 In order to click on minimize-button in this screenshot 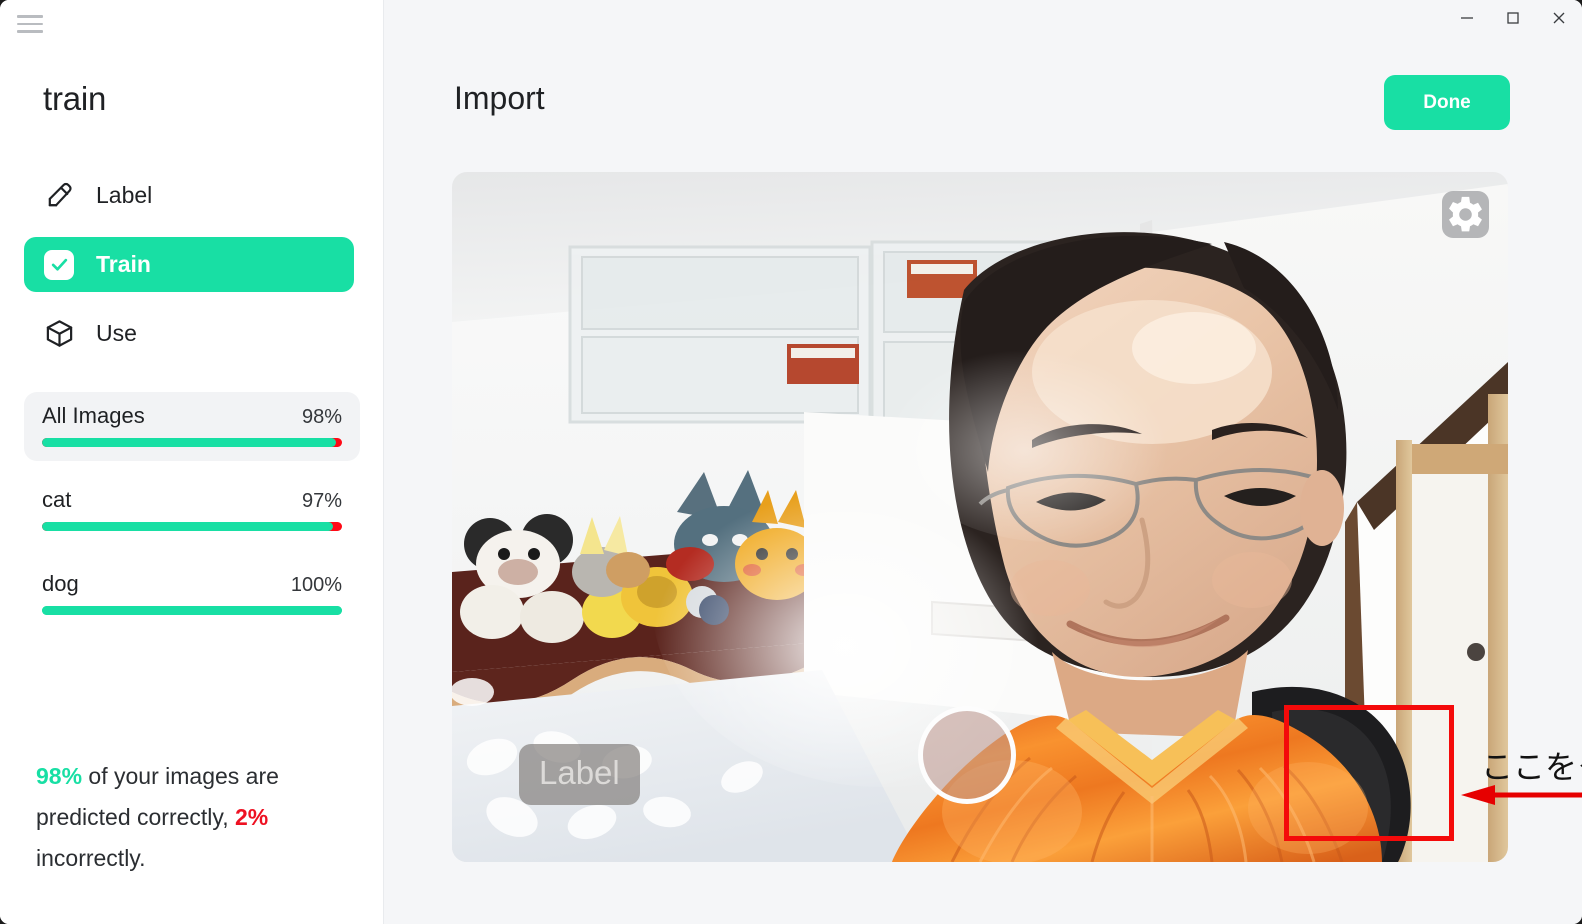, I will do `click(1467, 18)`.